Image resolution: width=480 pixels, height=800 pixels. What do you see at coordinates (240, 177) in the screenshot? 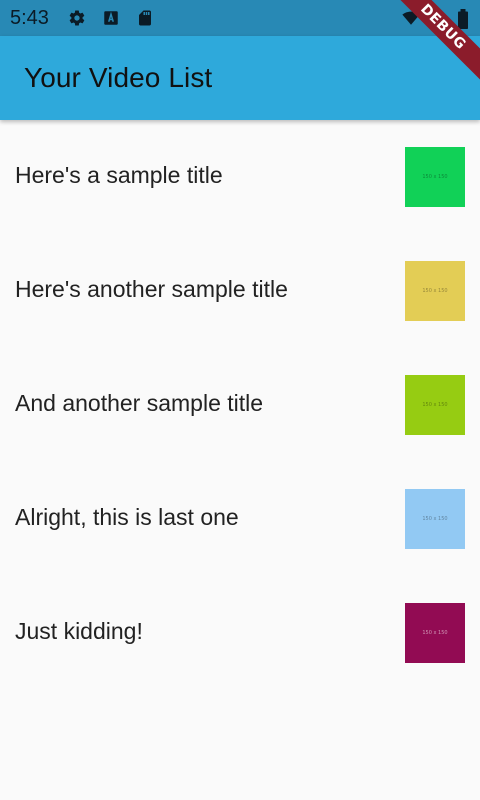
I see `video-list-item: Here's a sample title 150 x 150` at bounding box center [240, 177].